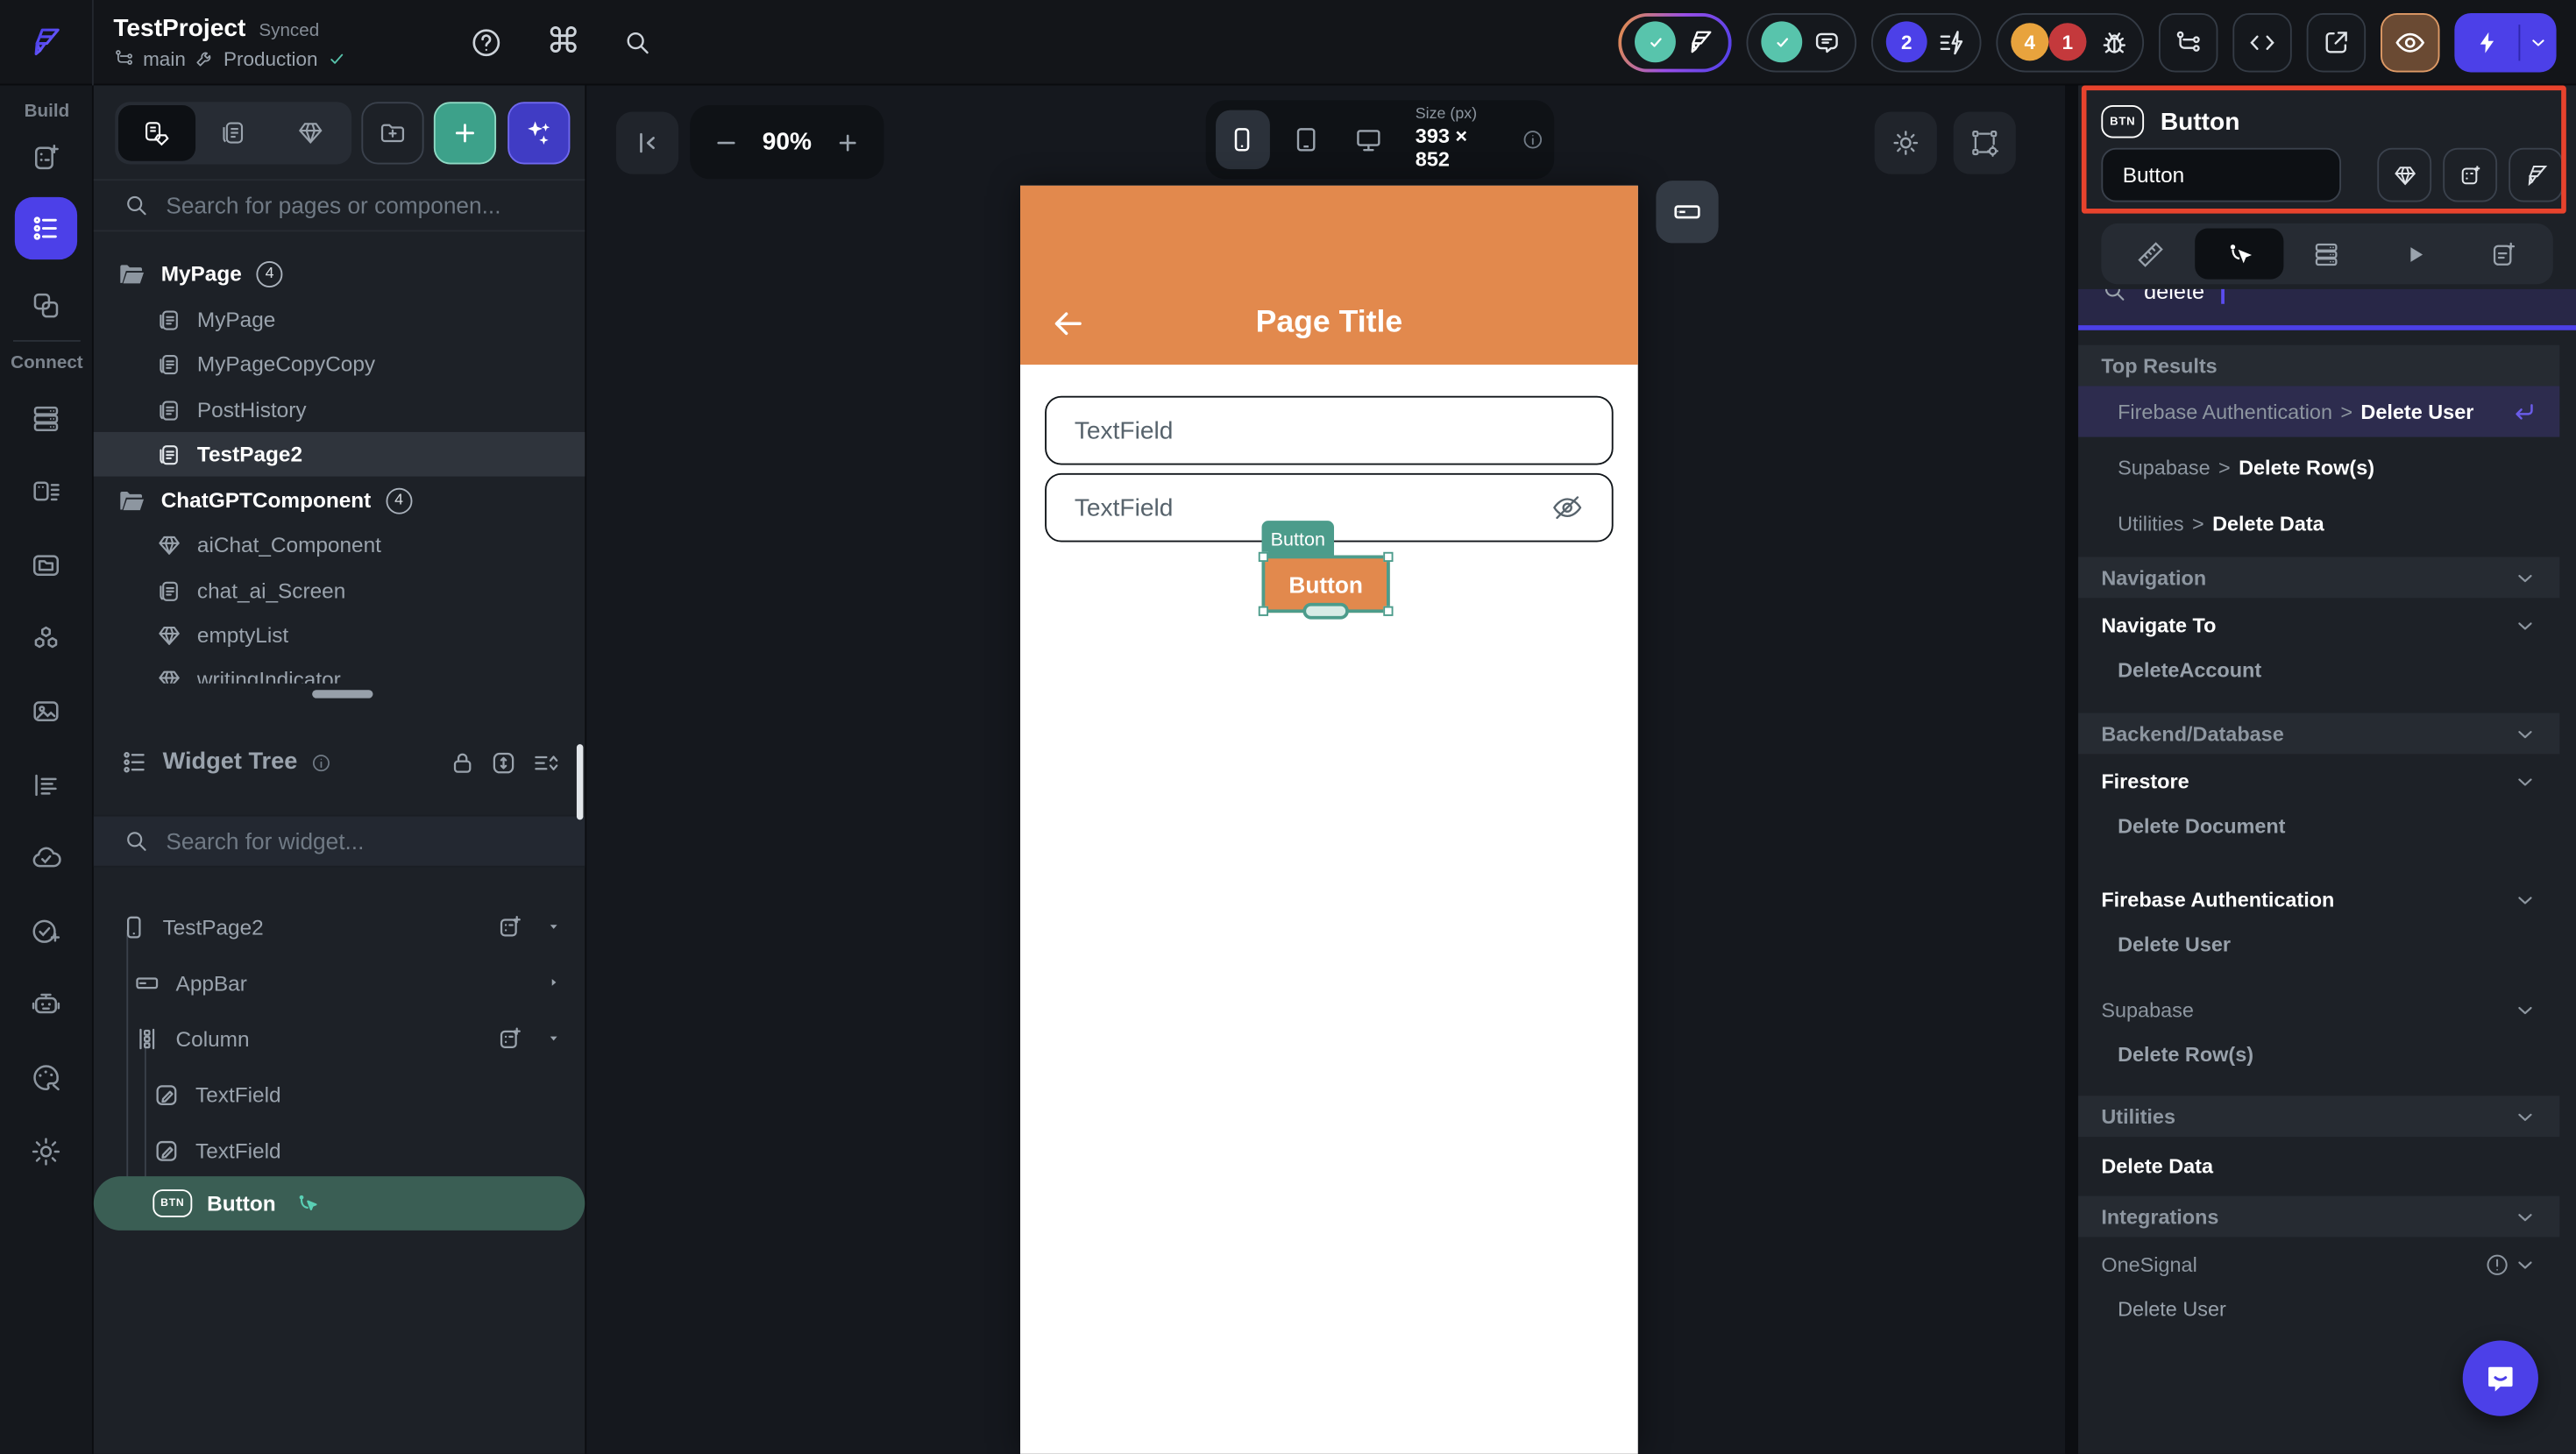  Describe the element at coordinates (1984, 143) in the screenshot. I see `canvas-settings-button` at that location.